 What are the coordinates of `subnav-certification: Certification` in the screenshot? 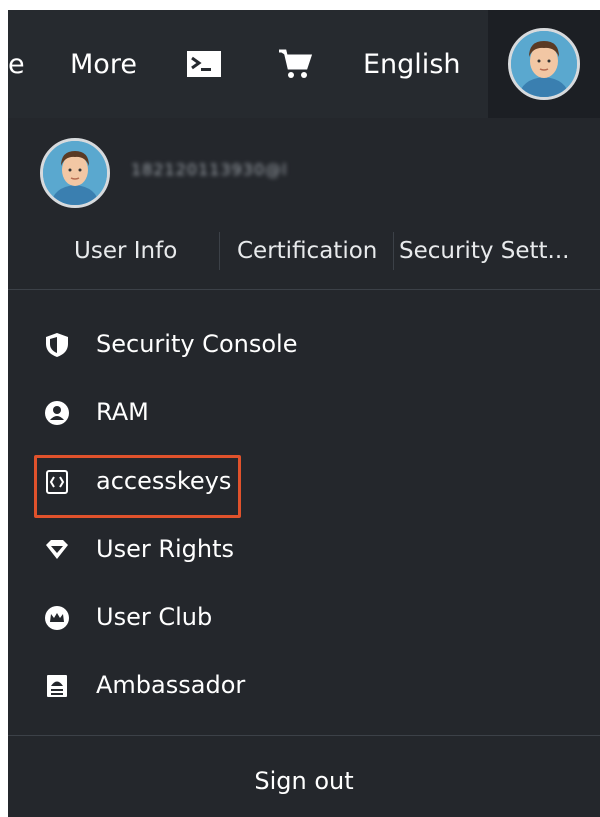 It's located at (307, 251).